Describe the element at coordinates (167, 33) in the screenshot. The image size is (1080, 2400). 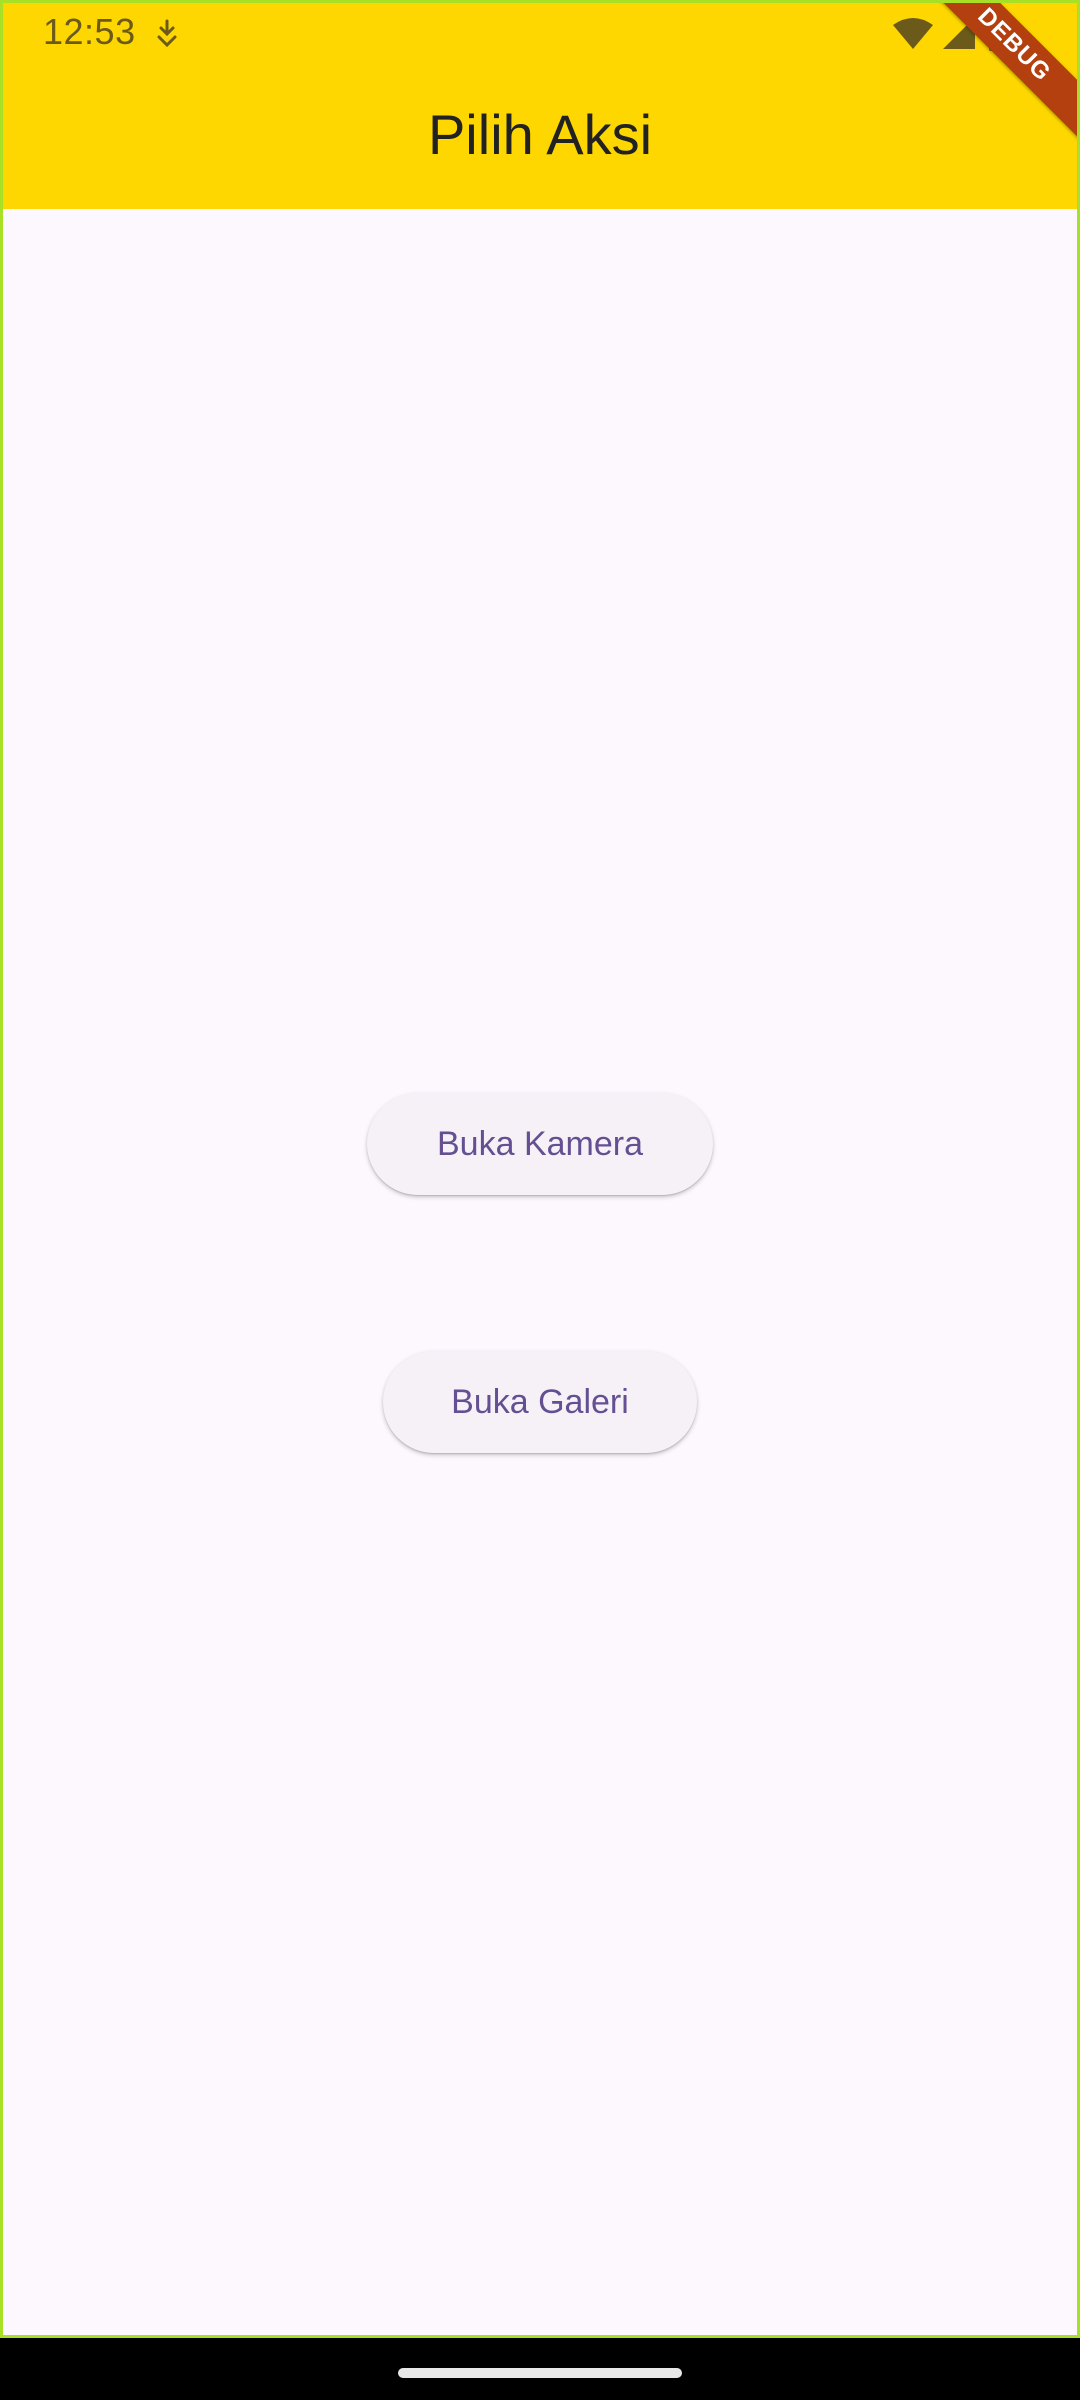
I see `download-shield-icon` at that location.